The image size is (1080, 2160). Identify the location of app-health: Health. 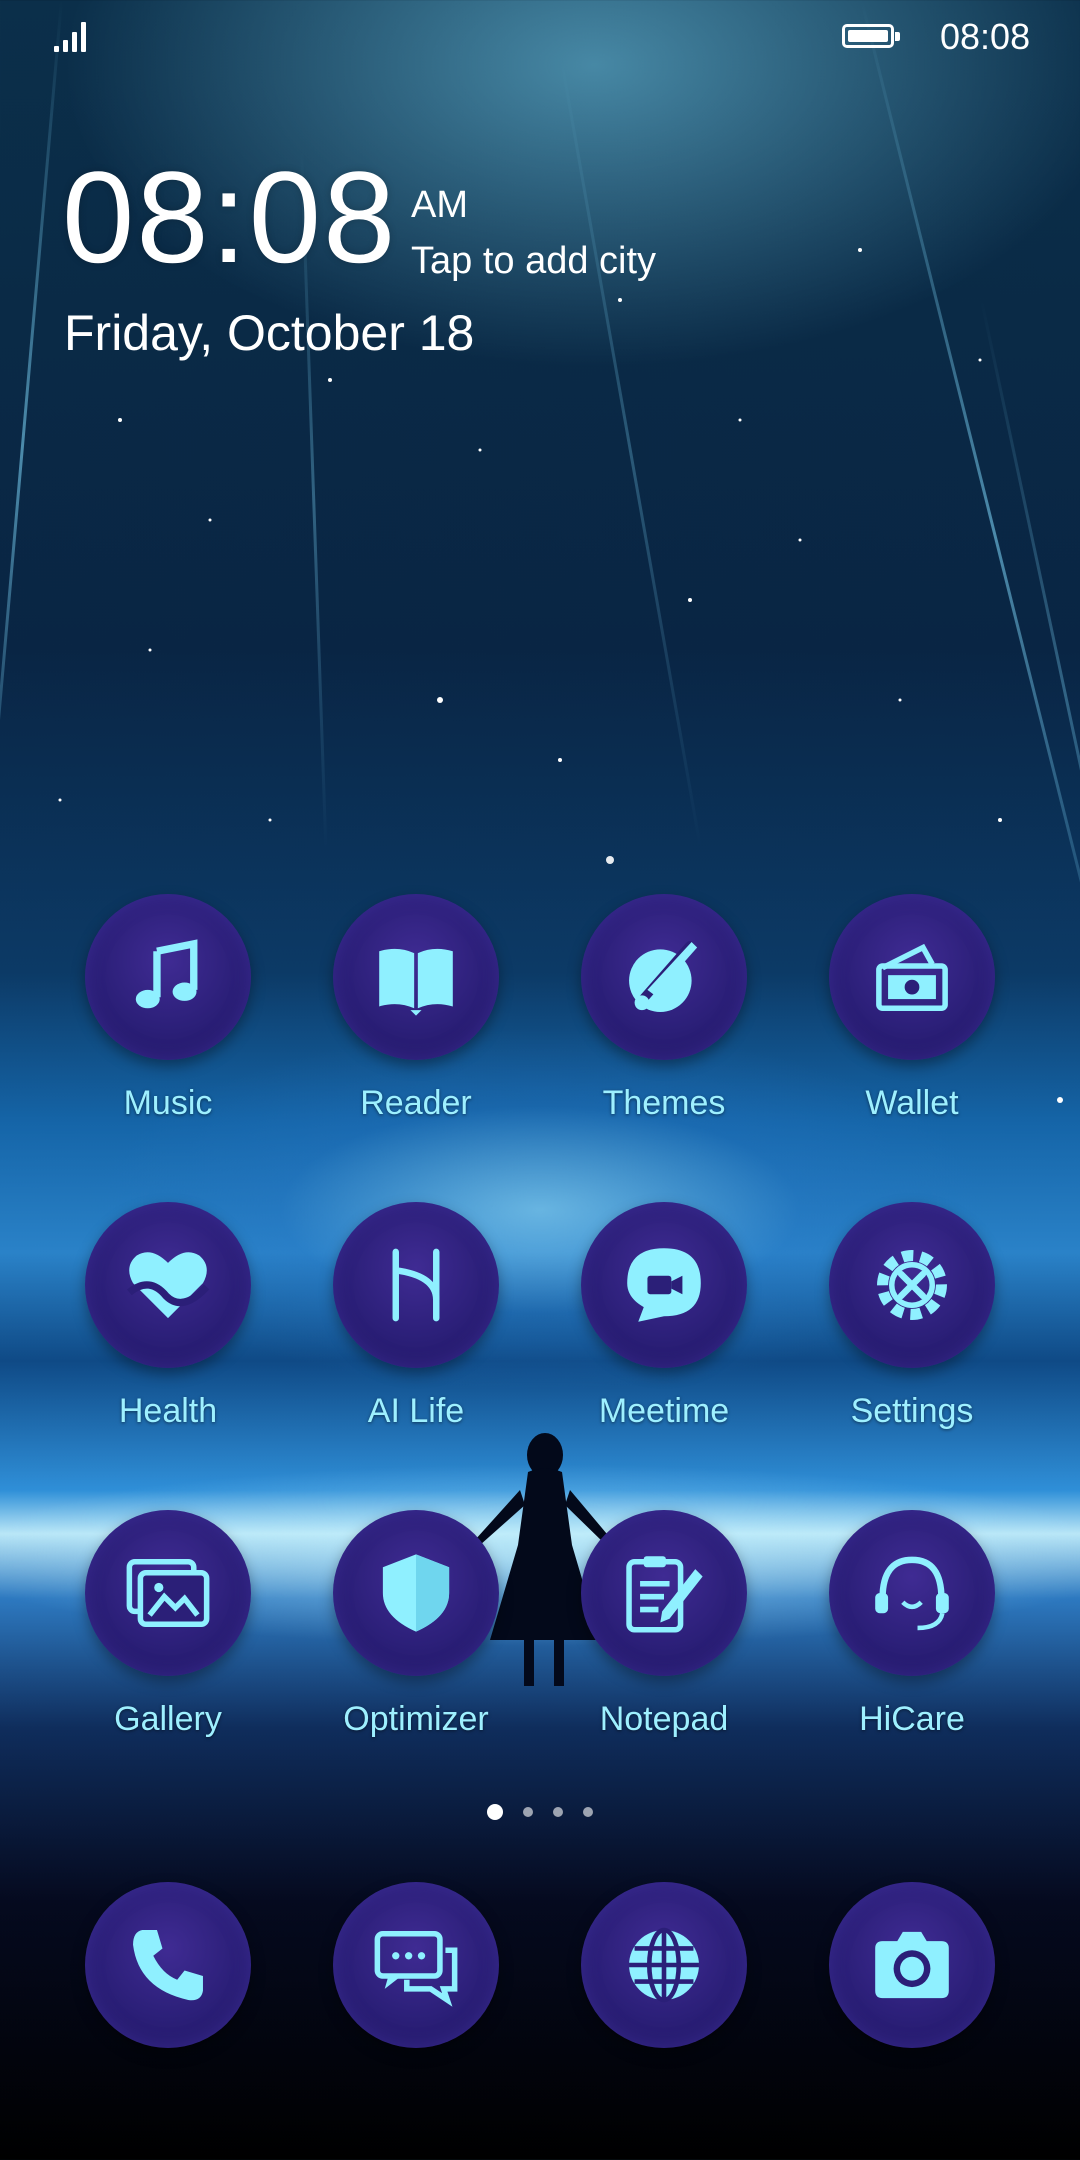
(168, 1316).